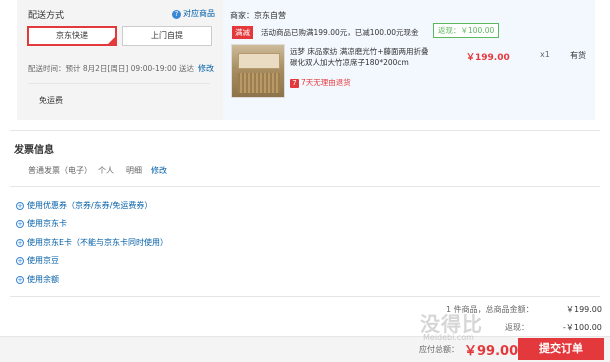  What do you see at coordinates (159, 170) in the screenshot?
I see `invoice-edit-link: 修改` at bounding box center [159, 170].